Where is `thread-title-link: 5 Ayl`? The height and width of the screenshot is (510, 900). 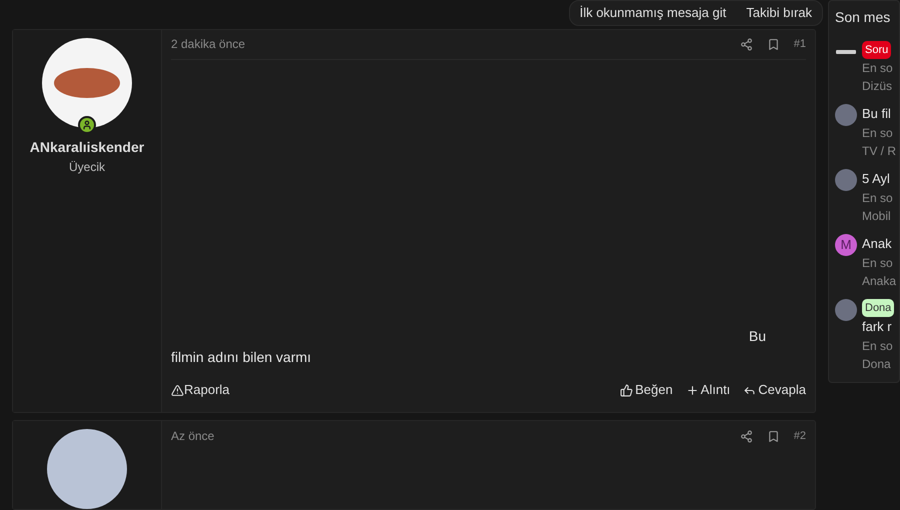
thread-title-link: 5 Ayl is located at coordinates (877, 179).